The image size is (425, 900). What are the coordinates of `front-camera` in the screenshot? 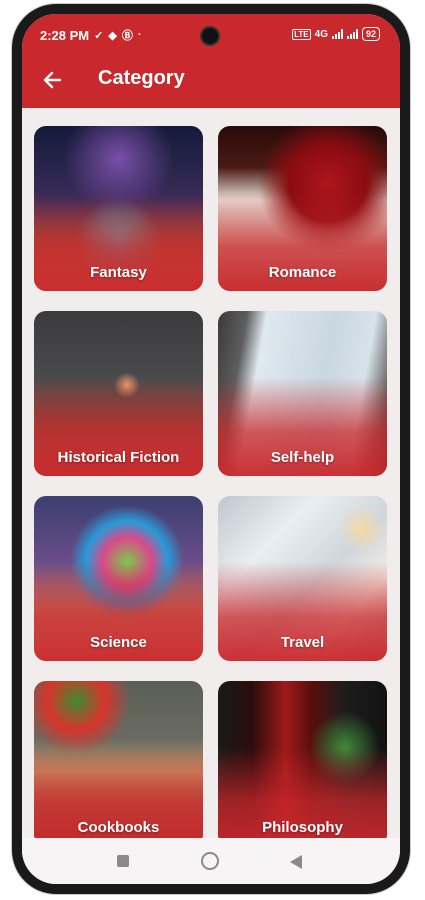 It's located at (210, 36).